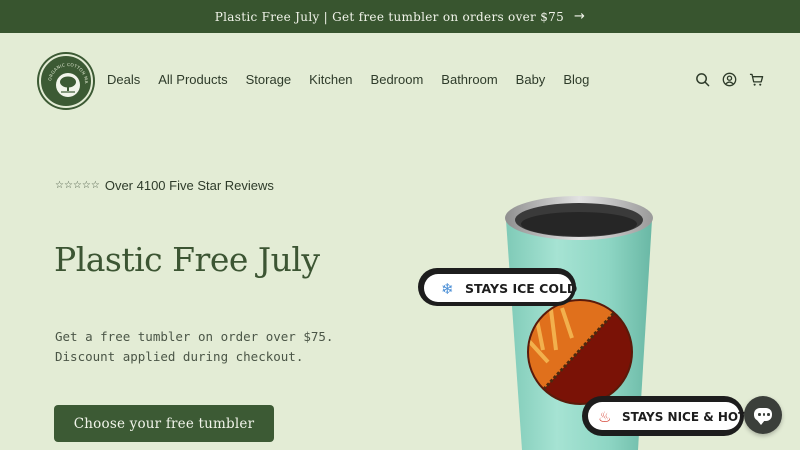 Image resolution: width=800 pixels, height=450 pixels. What do you see at coordinates (164, 423) in the screenshot?
I see `choose-tumbler-button: Choose your free tumbler` at bounding box center [164, 423].